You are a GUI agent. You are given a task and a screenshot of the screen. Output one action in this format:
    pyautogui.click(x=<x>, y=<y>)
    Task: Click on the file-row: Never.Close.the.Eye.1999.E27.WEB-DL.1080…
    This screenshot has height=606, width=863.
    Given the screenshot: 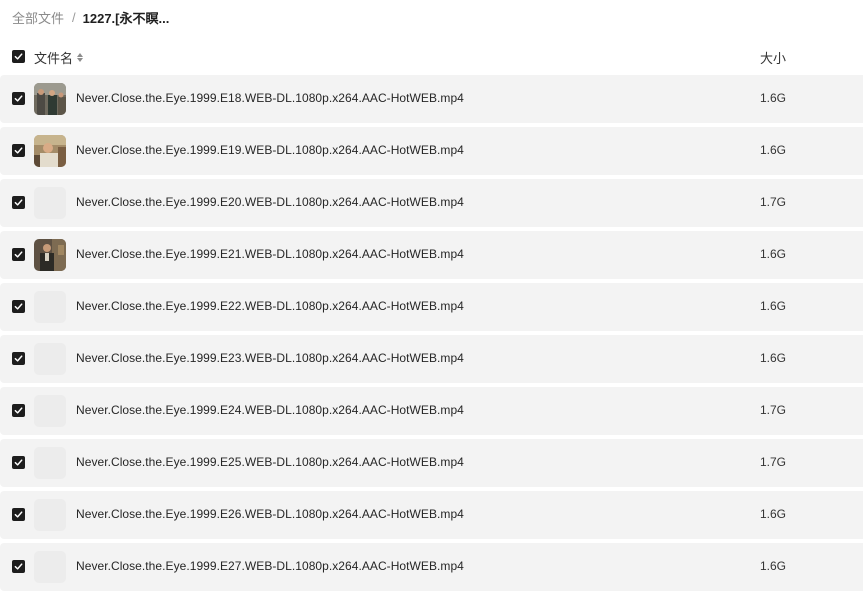 What is the action you would take?
    pyautogui.click(x=431, y=567)
    